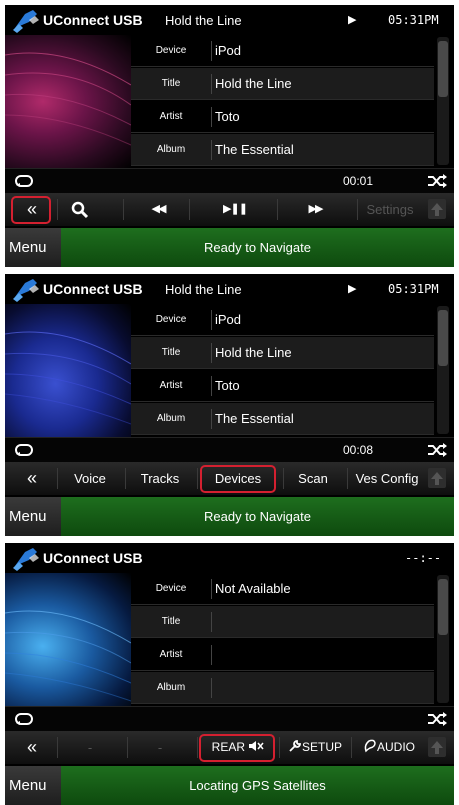 The width and height of the screenshot is (459, 805). I want to click on info-value: Not Available, so click(253, 588).